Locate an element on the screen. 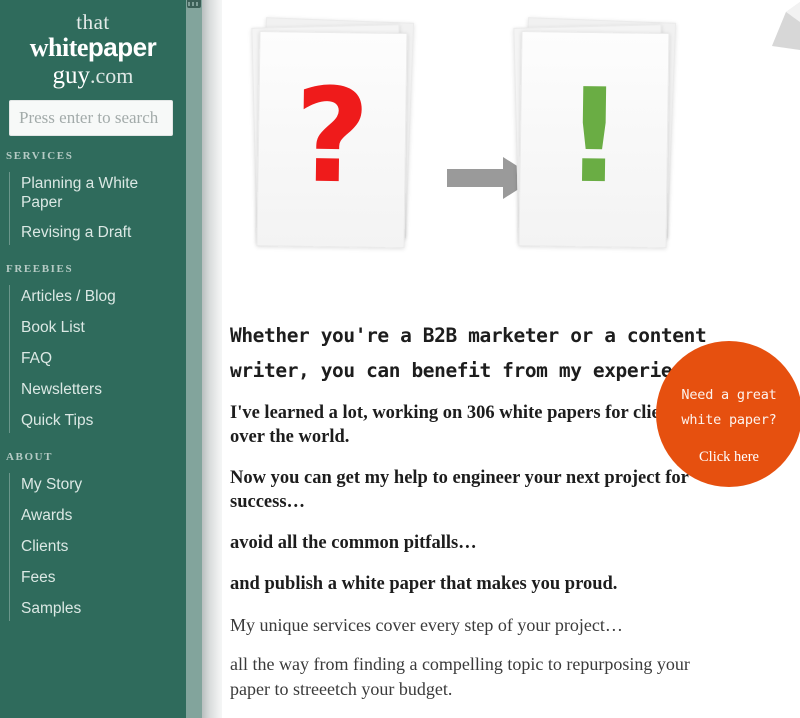  sidebar-item-newsletters: Newsletters is located at coordinates (103, 390).